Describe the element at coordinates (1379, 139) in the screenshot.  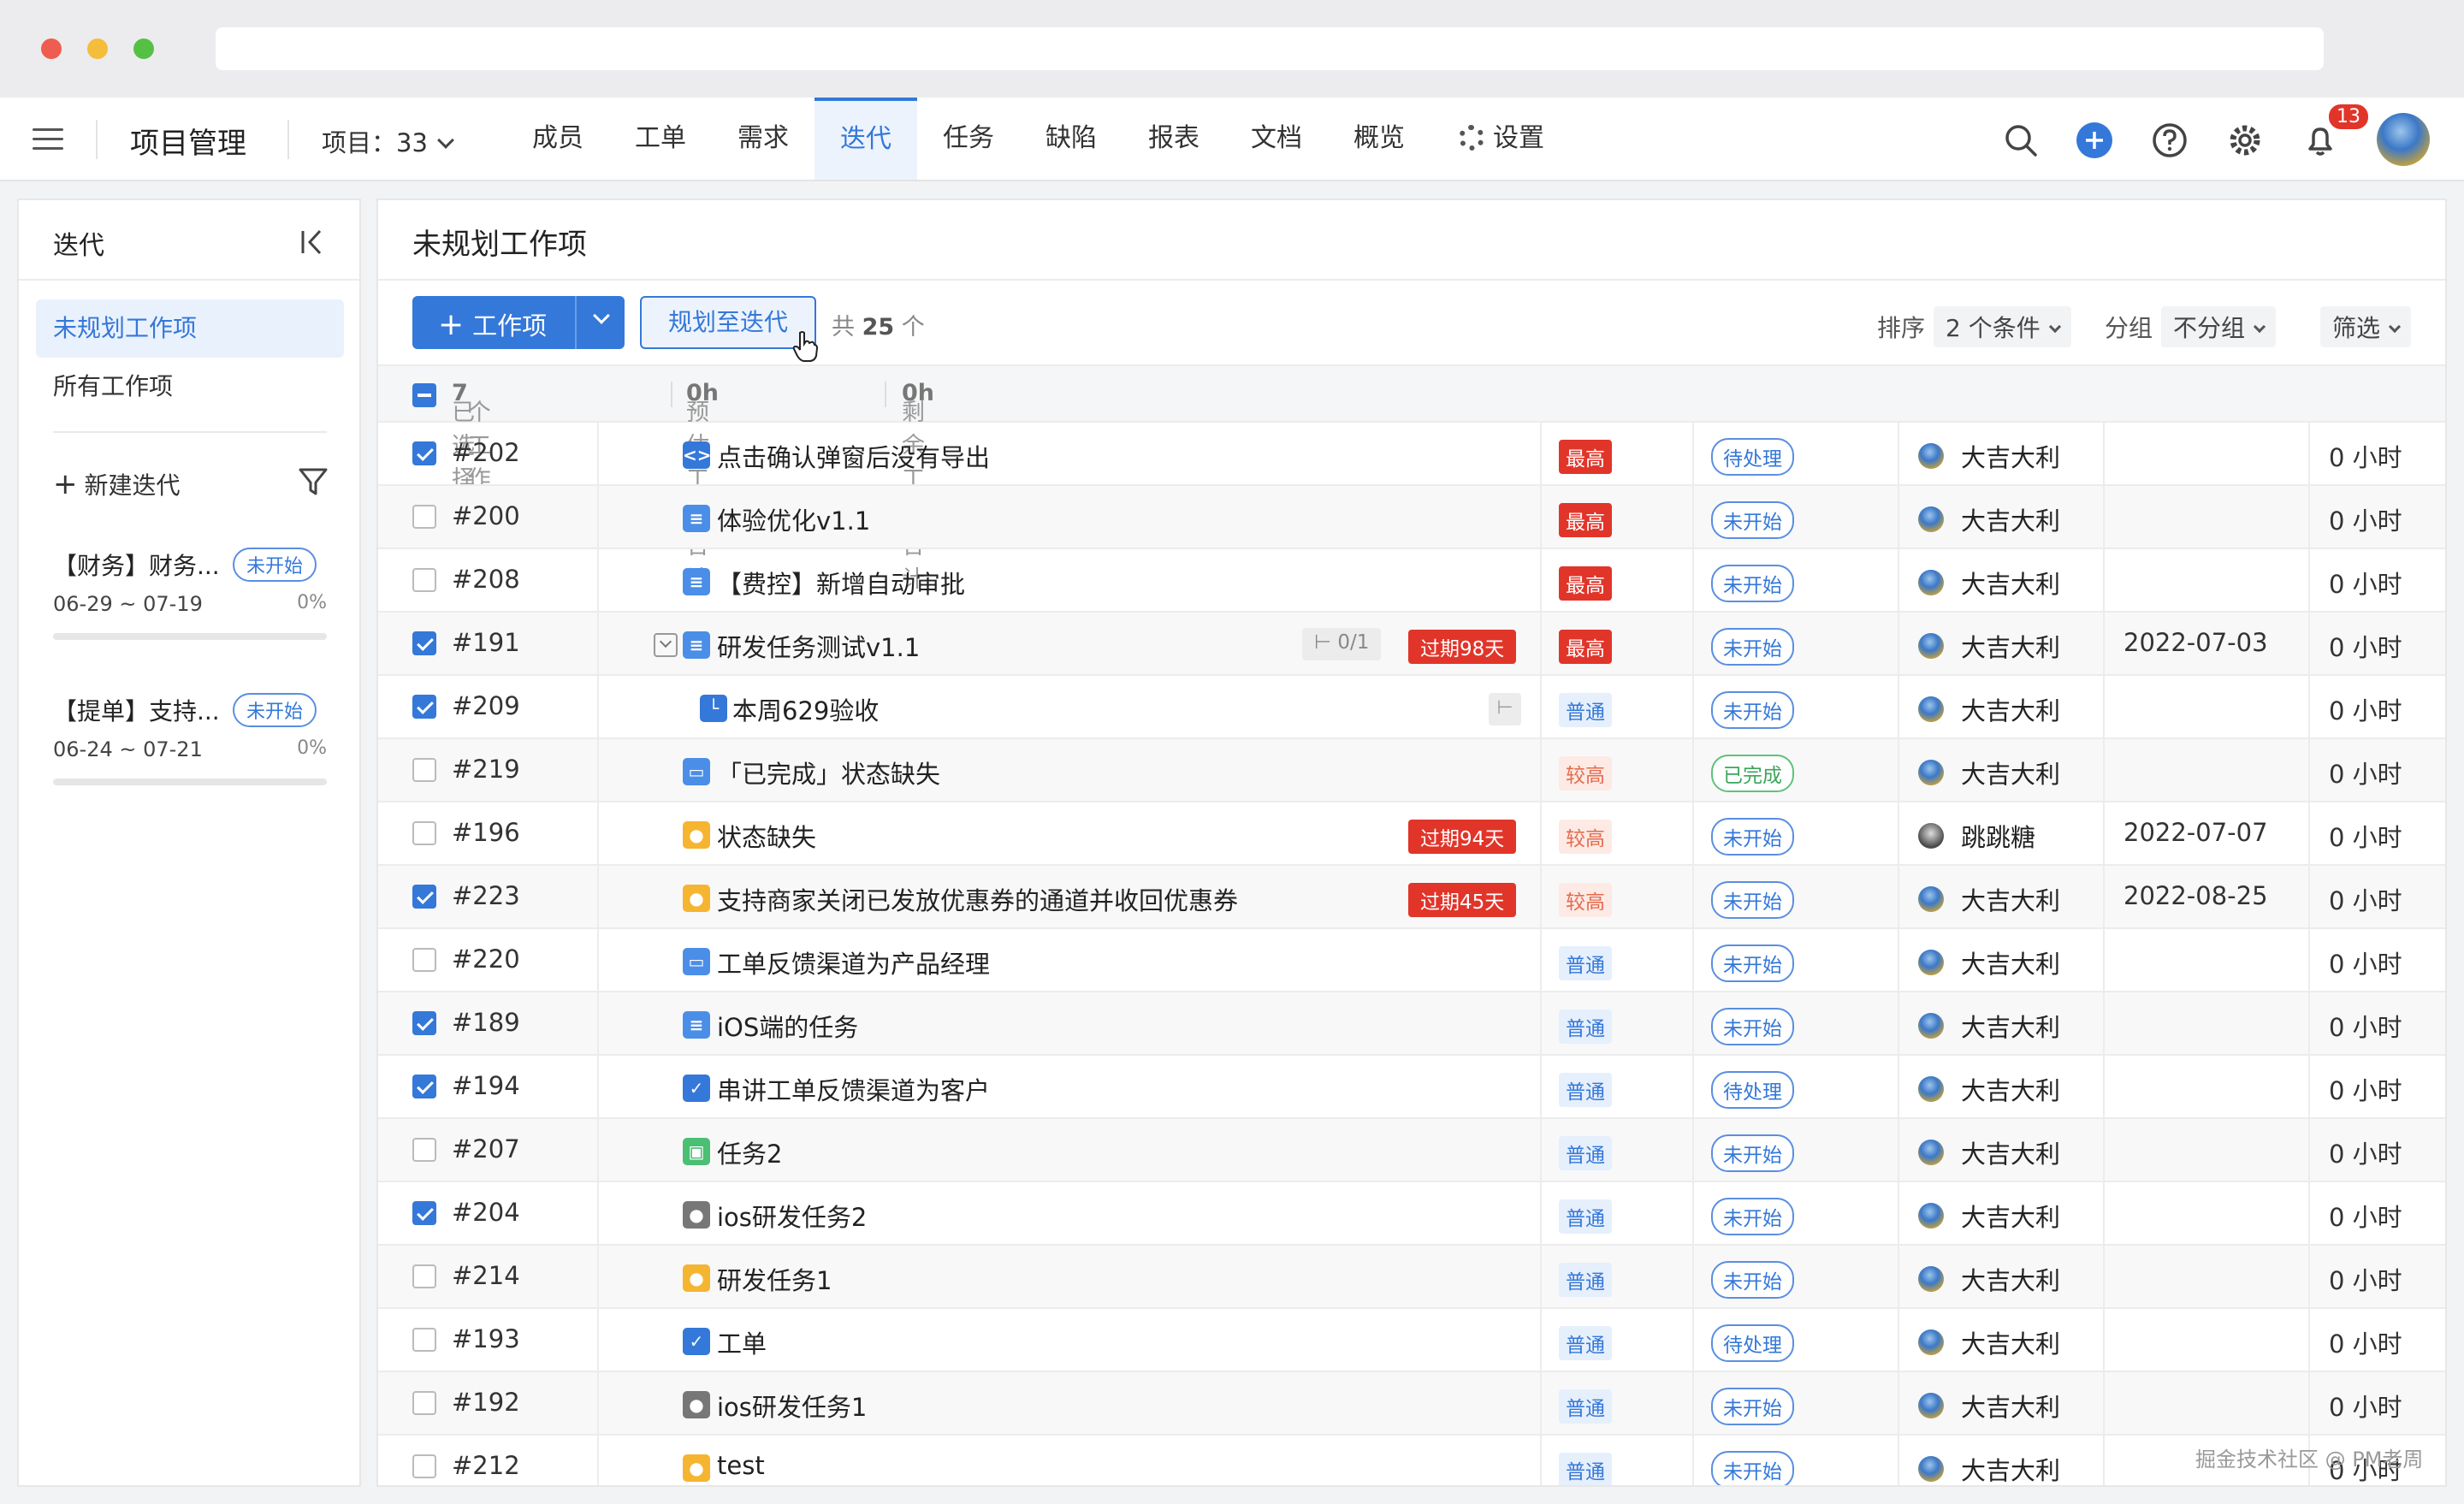
I see `tab-overview: 概览` at that location.